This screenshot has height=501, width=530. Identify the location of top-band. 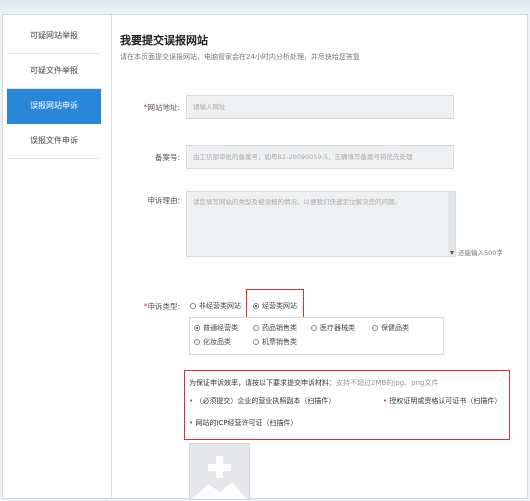
(265, 7).